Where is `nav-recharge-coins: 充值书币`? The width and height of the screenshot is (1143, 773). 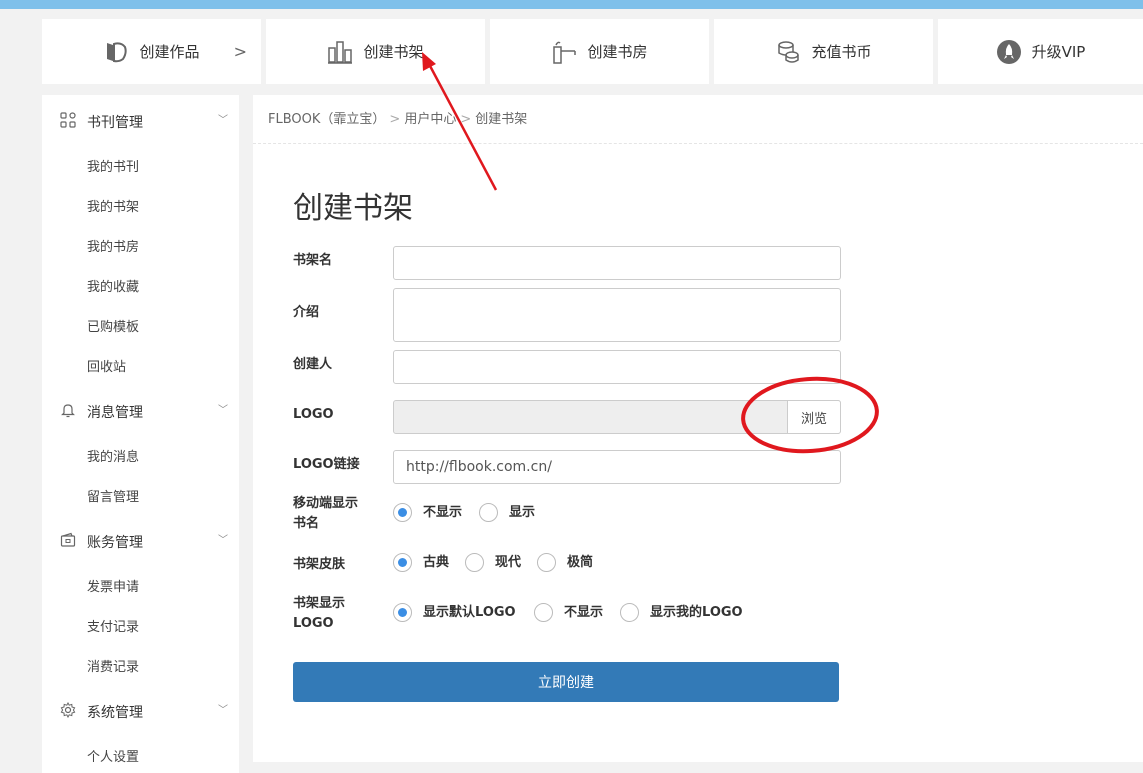 nav-recharge-coins: 充值书币 is located at coordinates (823, 51).